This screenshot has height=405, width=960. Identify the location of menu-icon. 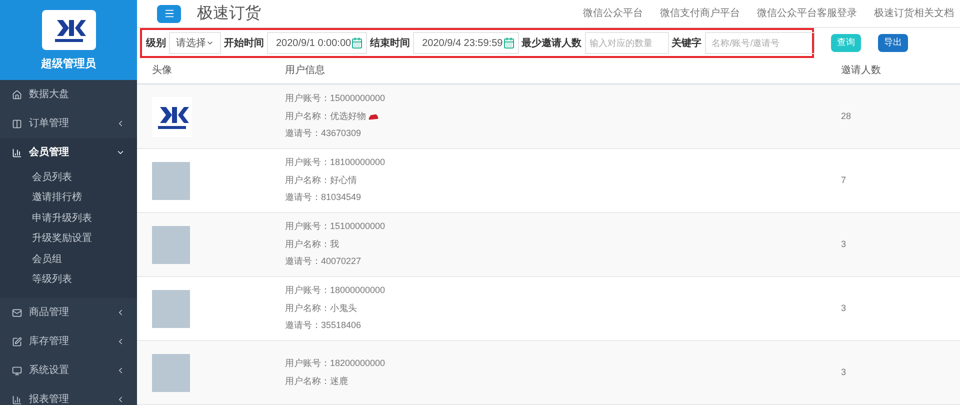
(169, 14).